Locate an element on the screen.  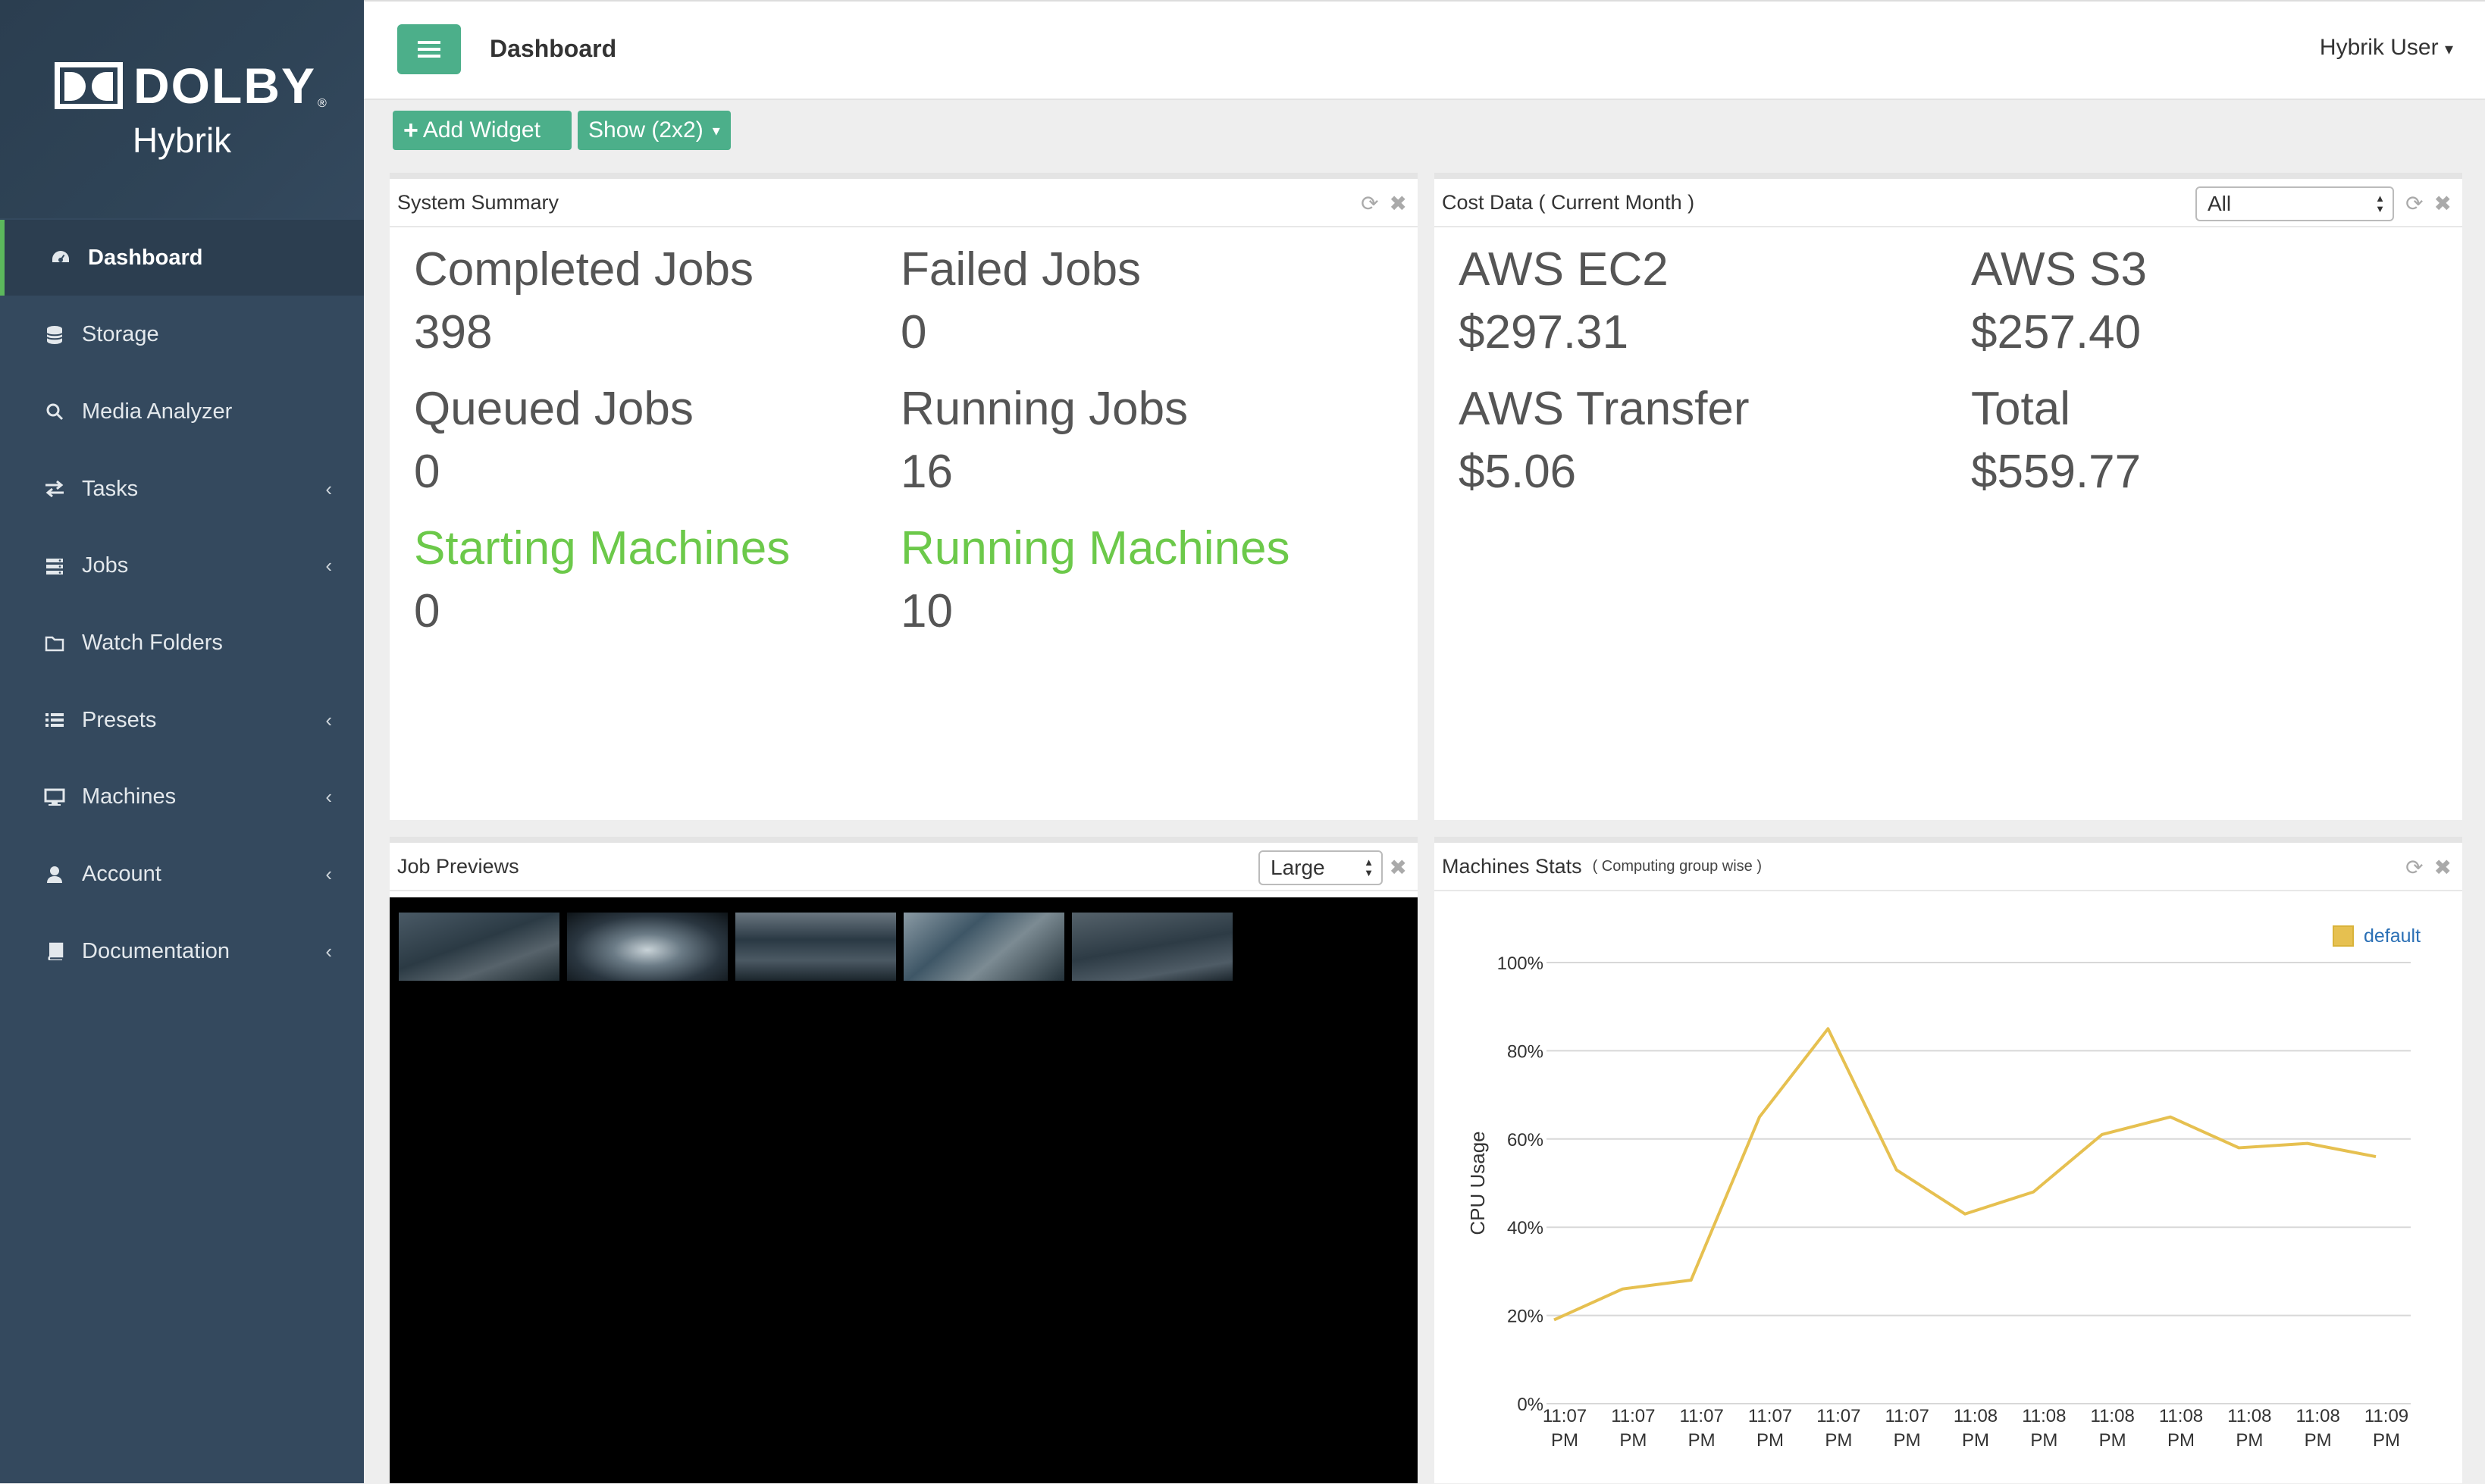
sidebar-item-machines: Machines ‹ is located at coordinates (182, 797).